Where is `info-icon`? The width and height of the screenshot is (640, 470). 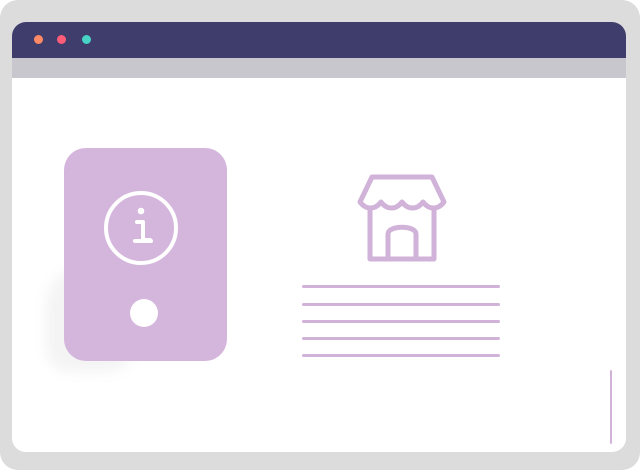 info-icon is located at coordinates (141, 228).